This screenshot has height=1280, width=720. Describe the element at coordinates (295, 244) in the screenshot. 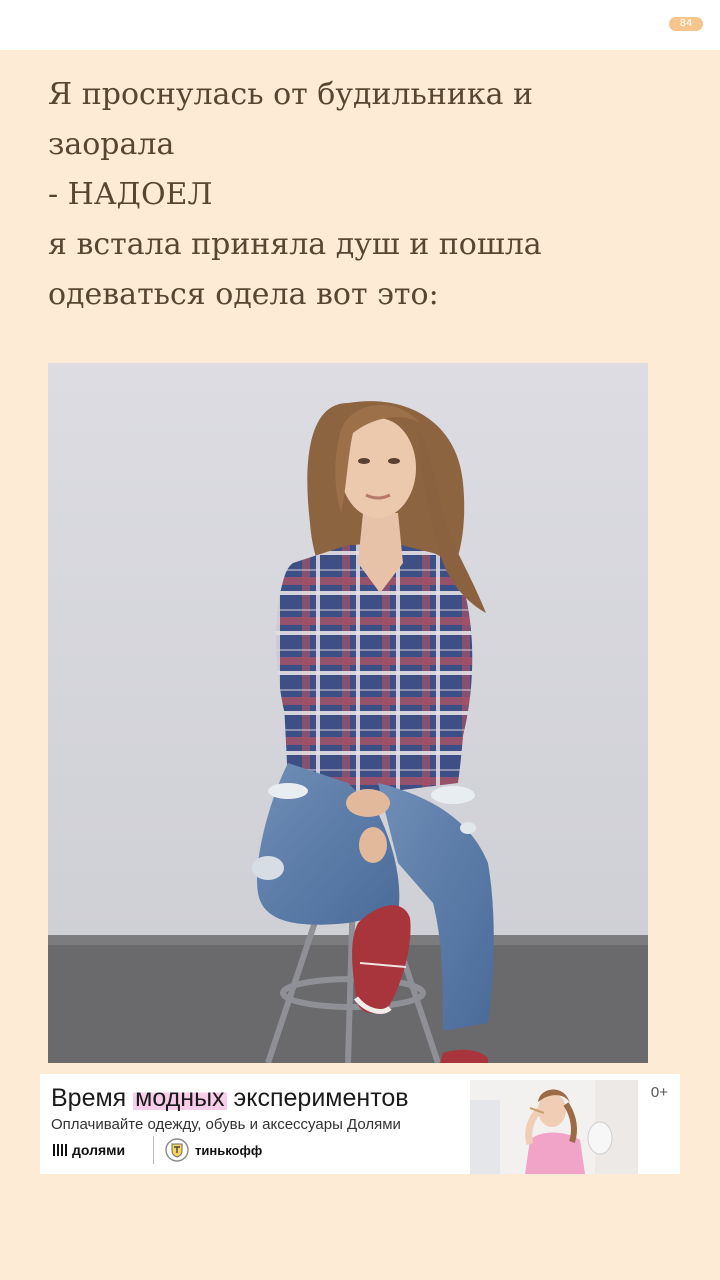

I see `story-line: я встала приняла душ и пошла` at that location.